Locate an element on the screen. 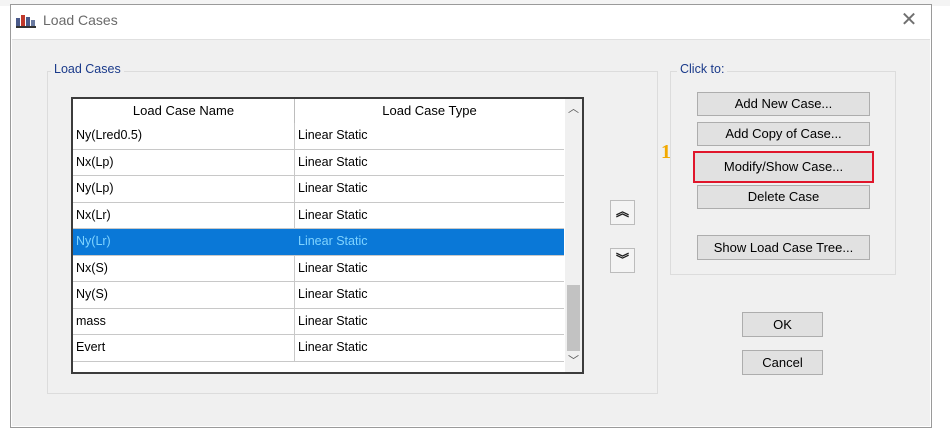 The image size is (950, 439). load-case-name-cell: Nx(Lr) is located at coordinates (184, 215).